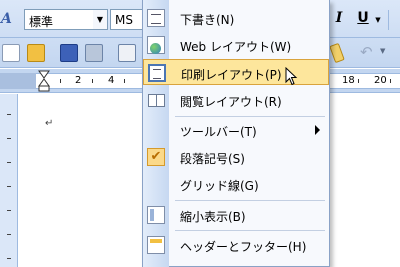  Describe the element at coordinates (219, 186) in the screenshot. I see `menu-item-label: グリッド線(G)` at that location.